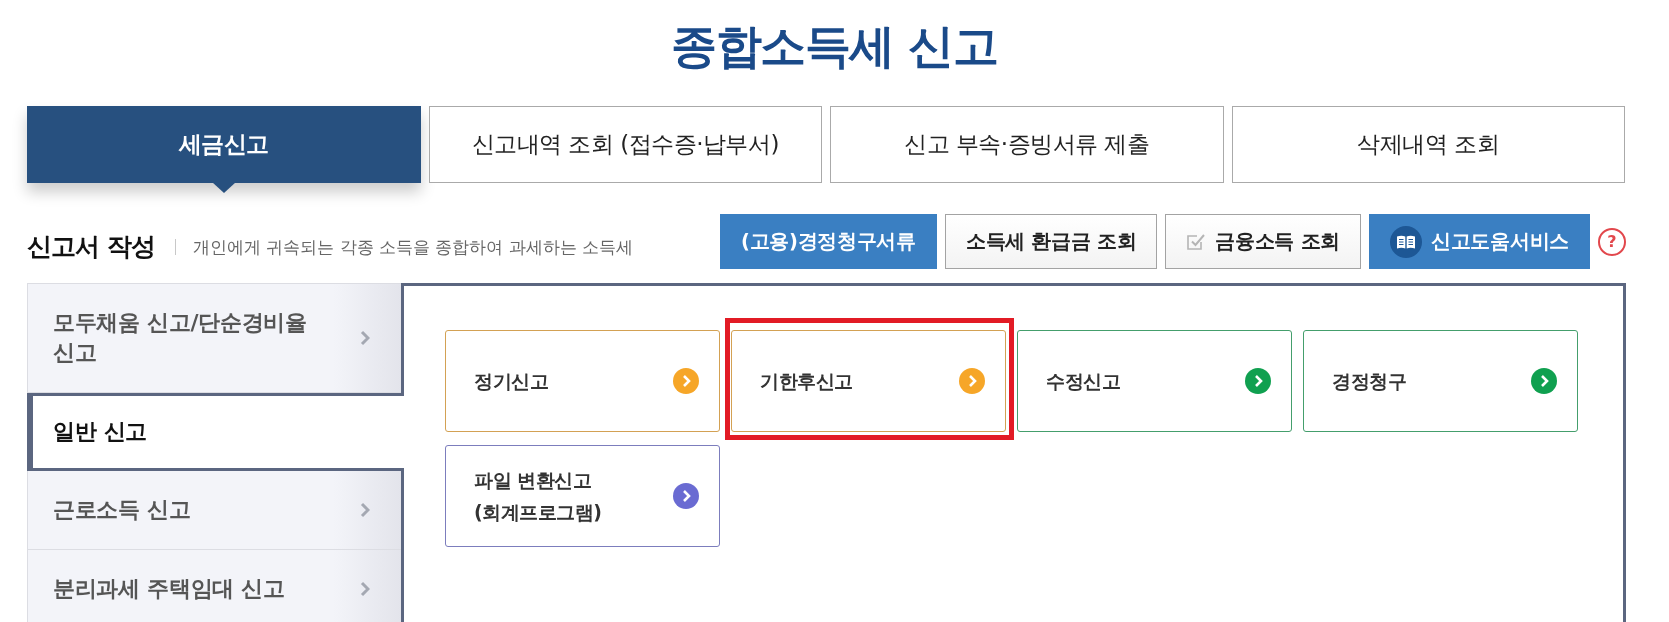 Image resolution: width=1669 pixels, height=622 pixels. Describe the element at coordinates (1406, 241) in the screenshot. I see `book-icon` at that location.